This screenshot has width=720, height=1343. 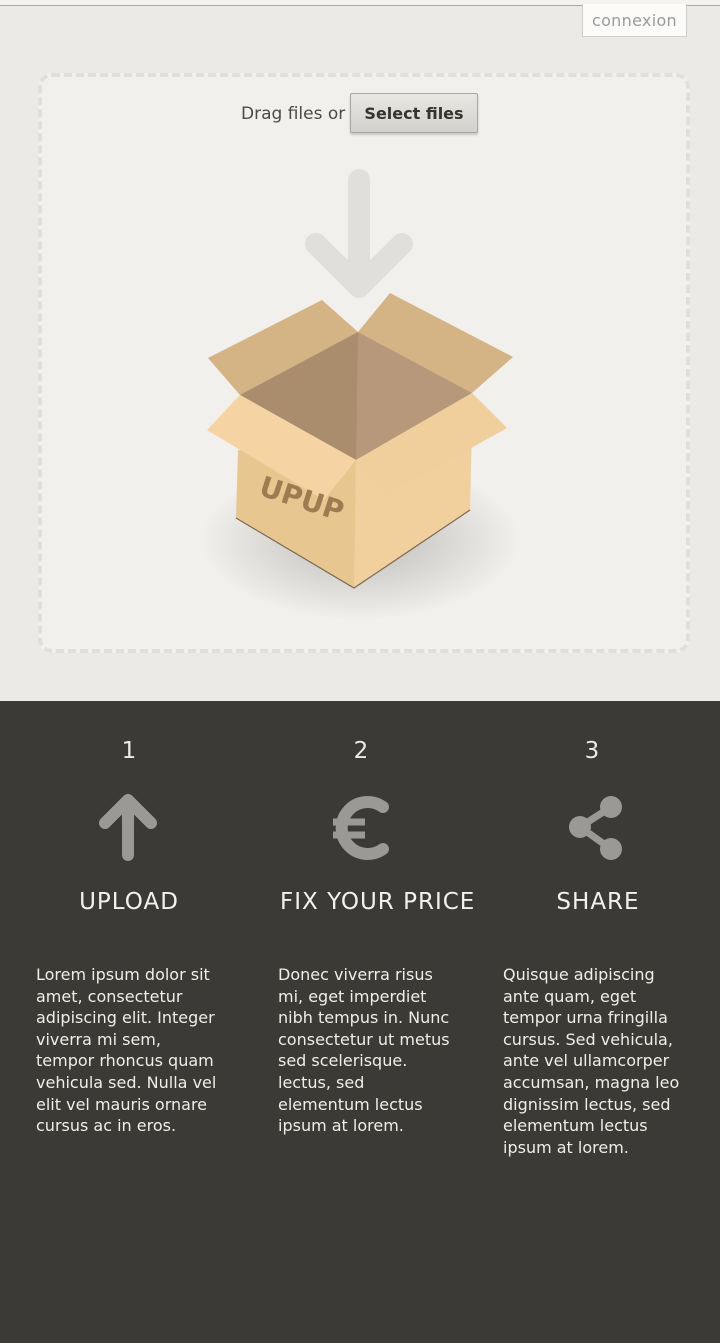 What do you see at coordinates (359, 233) in the screenshot?
I see `drop-arrow-icon` at bounding box center [359, 233].